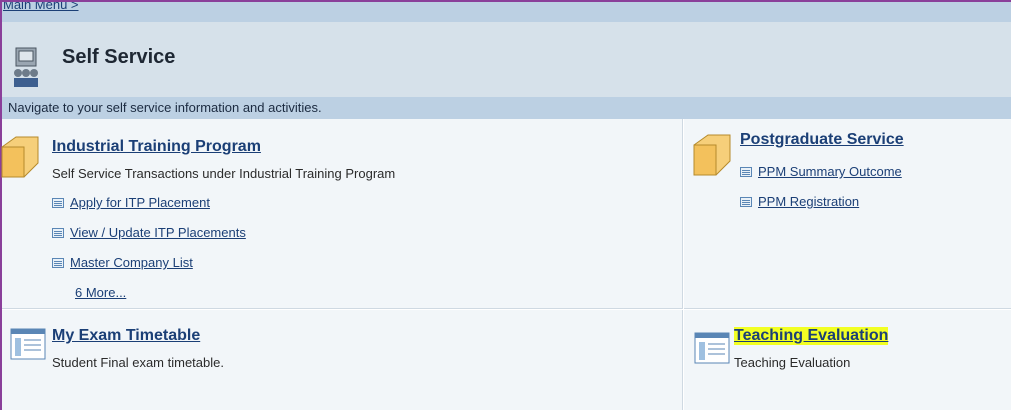  What do you see at coordinates (149, 232) in the screenshot?
I see `view-update-itp-placements-link: View / Update ITP Placements` at bounding box center [149, 232].